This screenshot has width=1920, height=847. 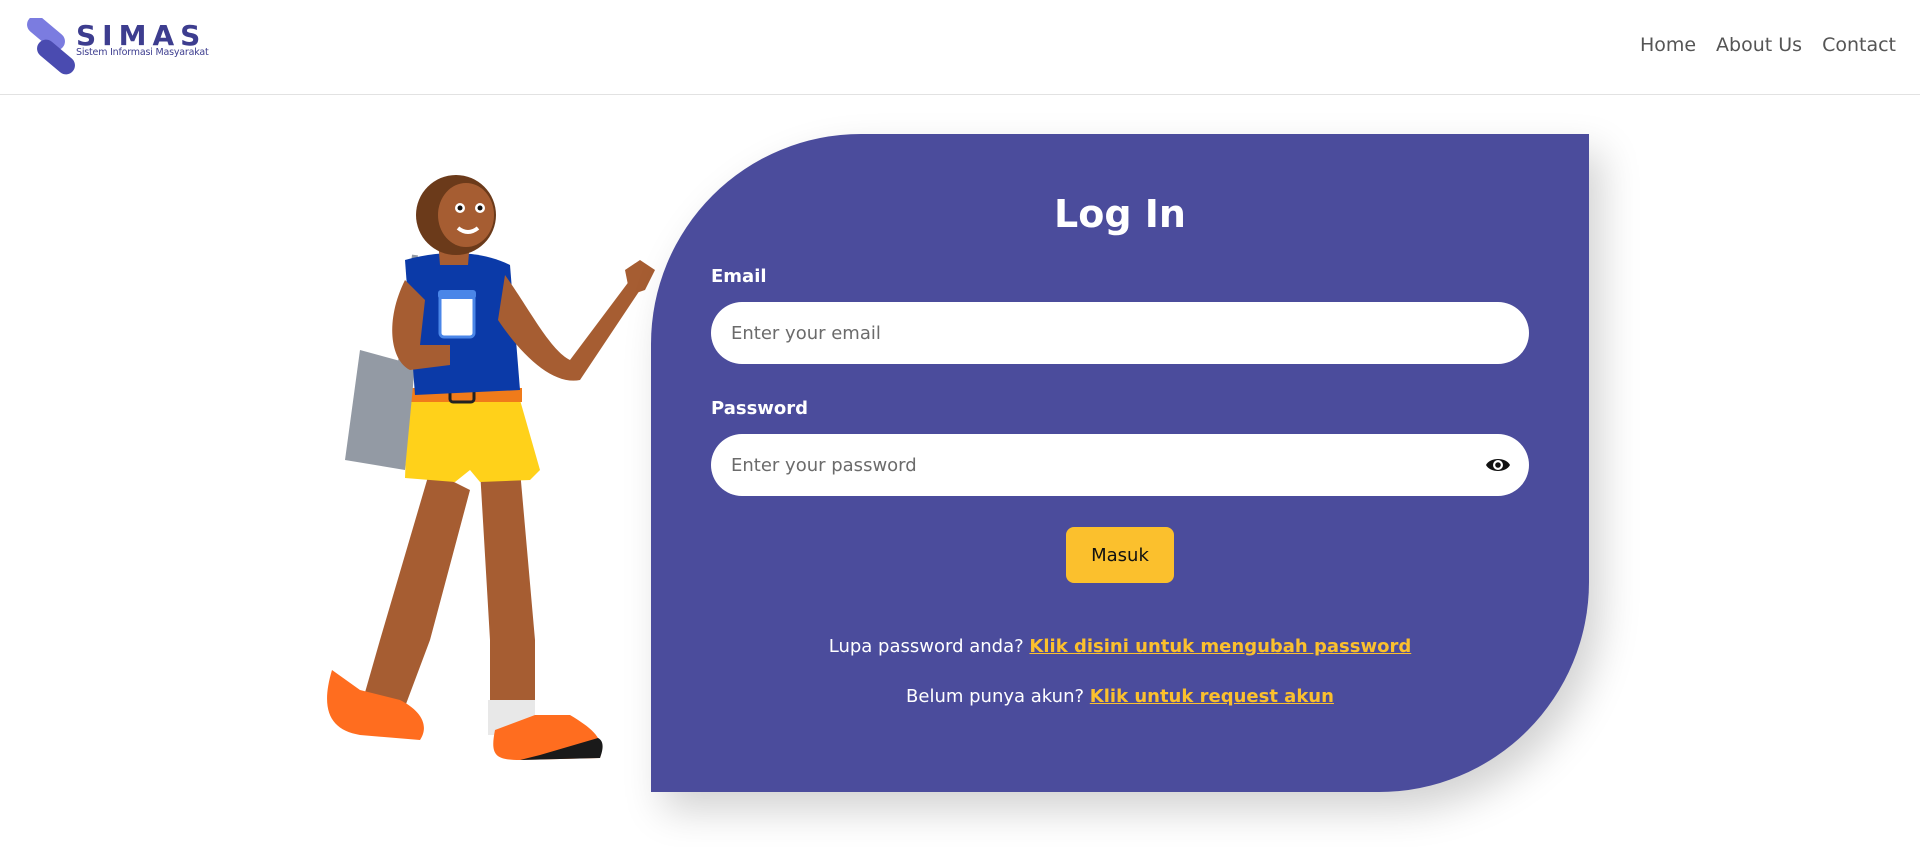 What do you see at coordinates (995, 696) in the screenshot?
I see `register-text: Belum punya akun?` at bounding box center [995, 696].